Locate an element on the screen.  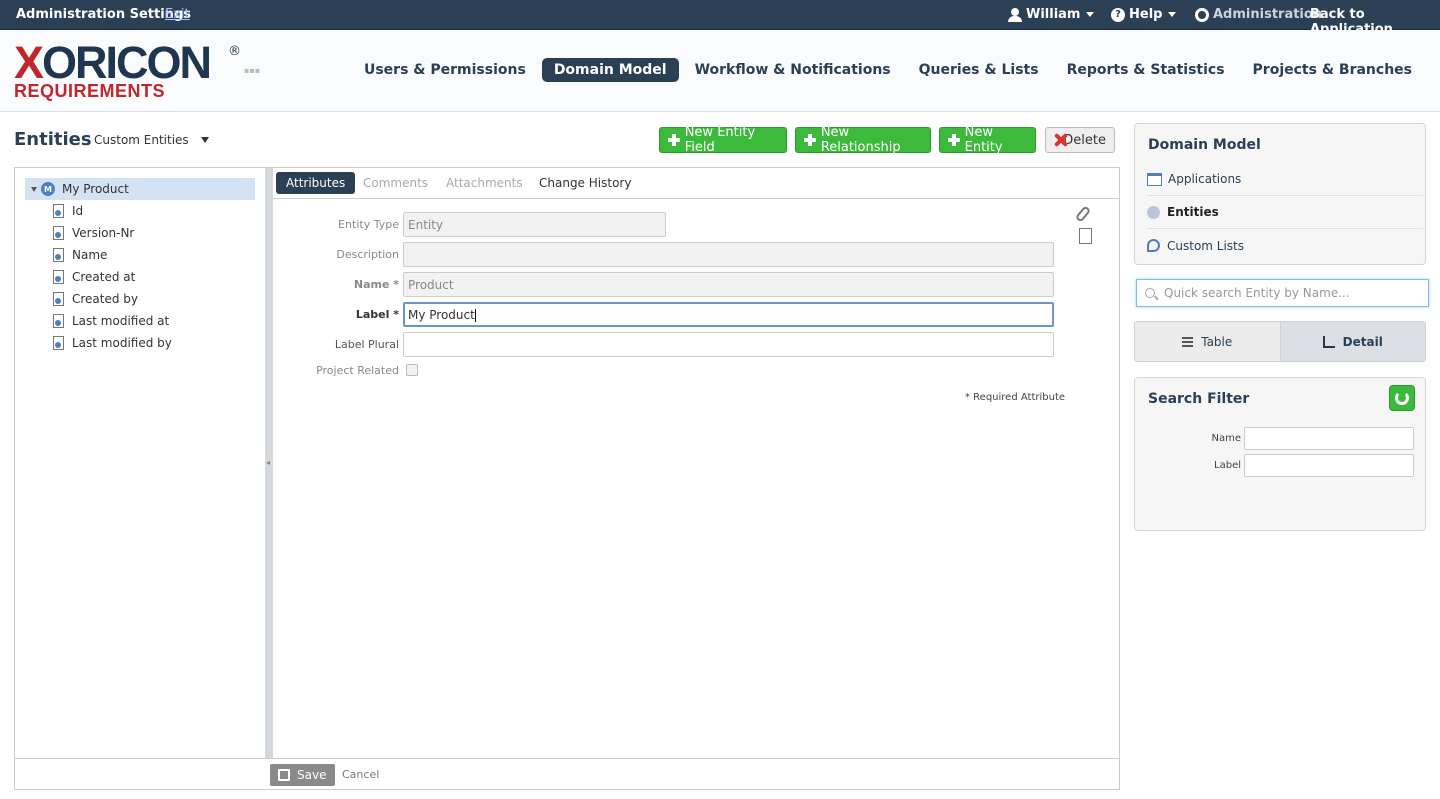
filter-name-input is located at coordinates (1329, 438).